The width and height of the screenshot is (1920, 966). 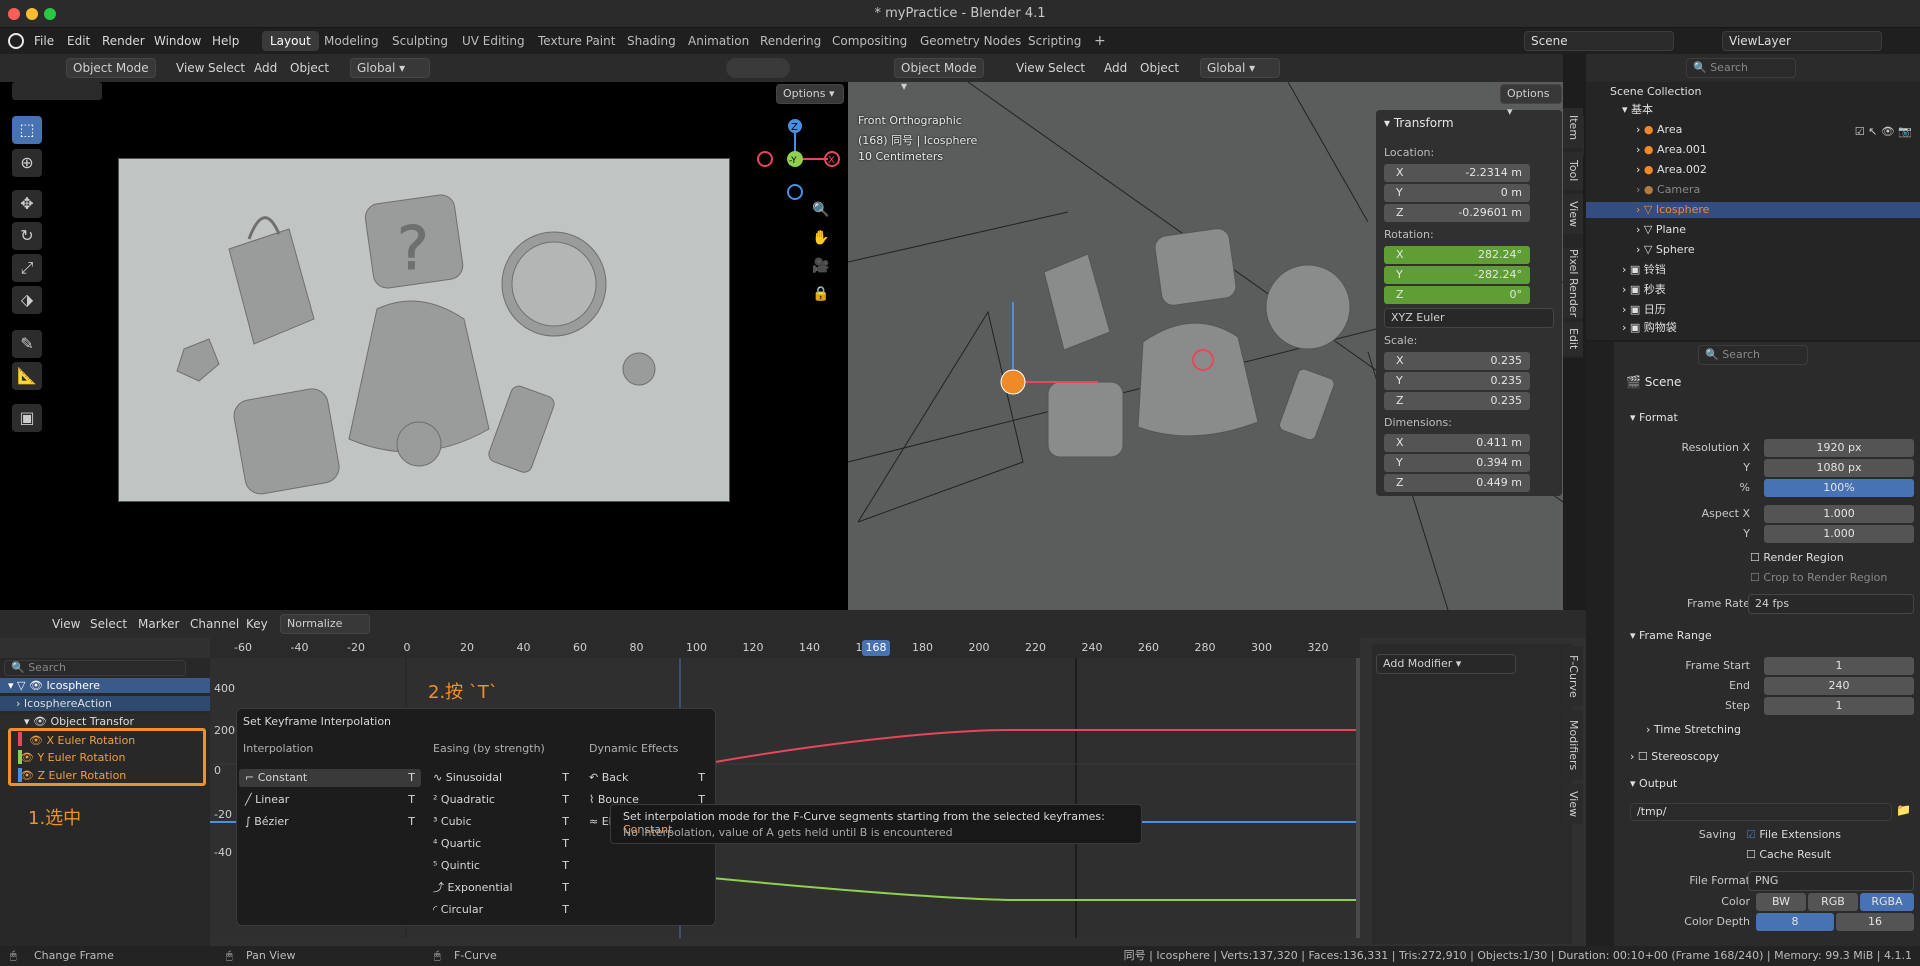 What do you see at coordinates (351, 41) in the screenshot?
I see `tab-modeling: Modeling` at bounding box center [351, 41].